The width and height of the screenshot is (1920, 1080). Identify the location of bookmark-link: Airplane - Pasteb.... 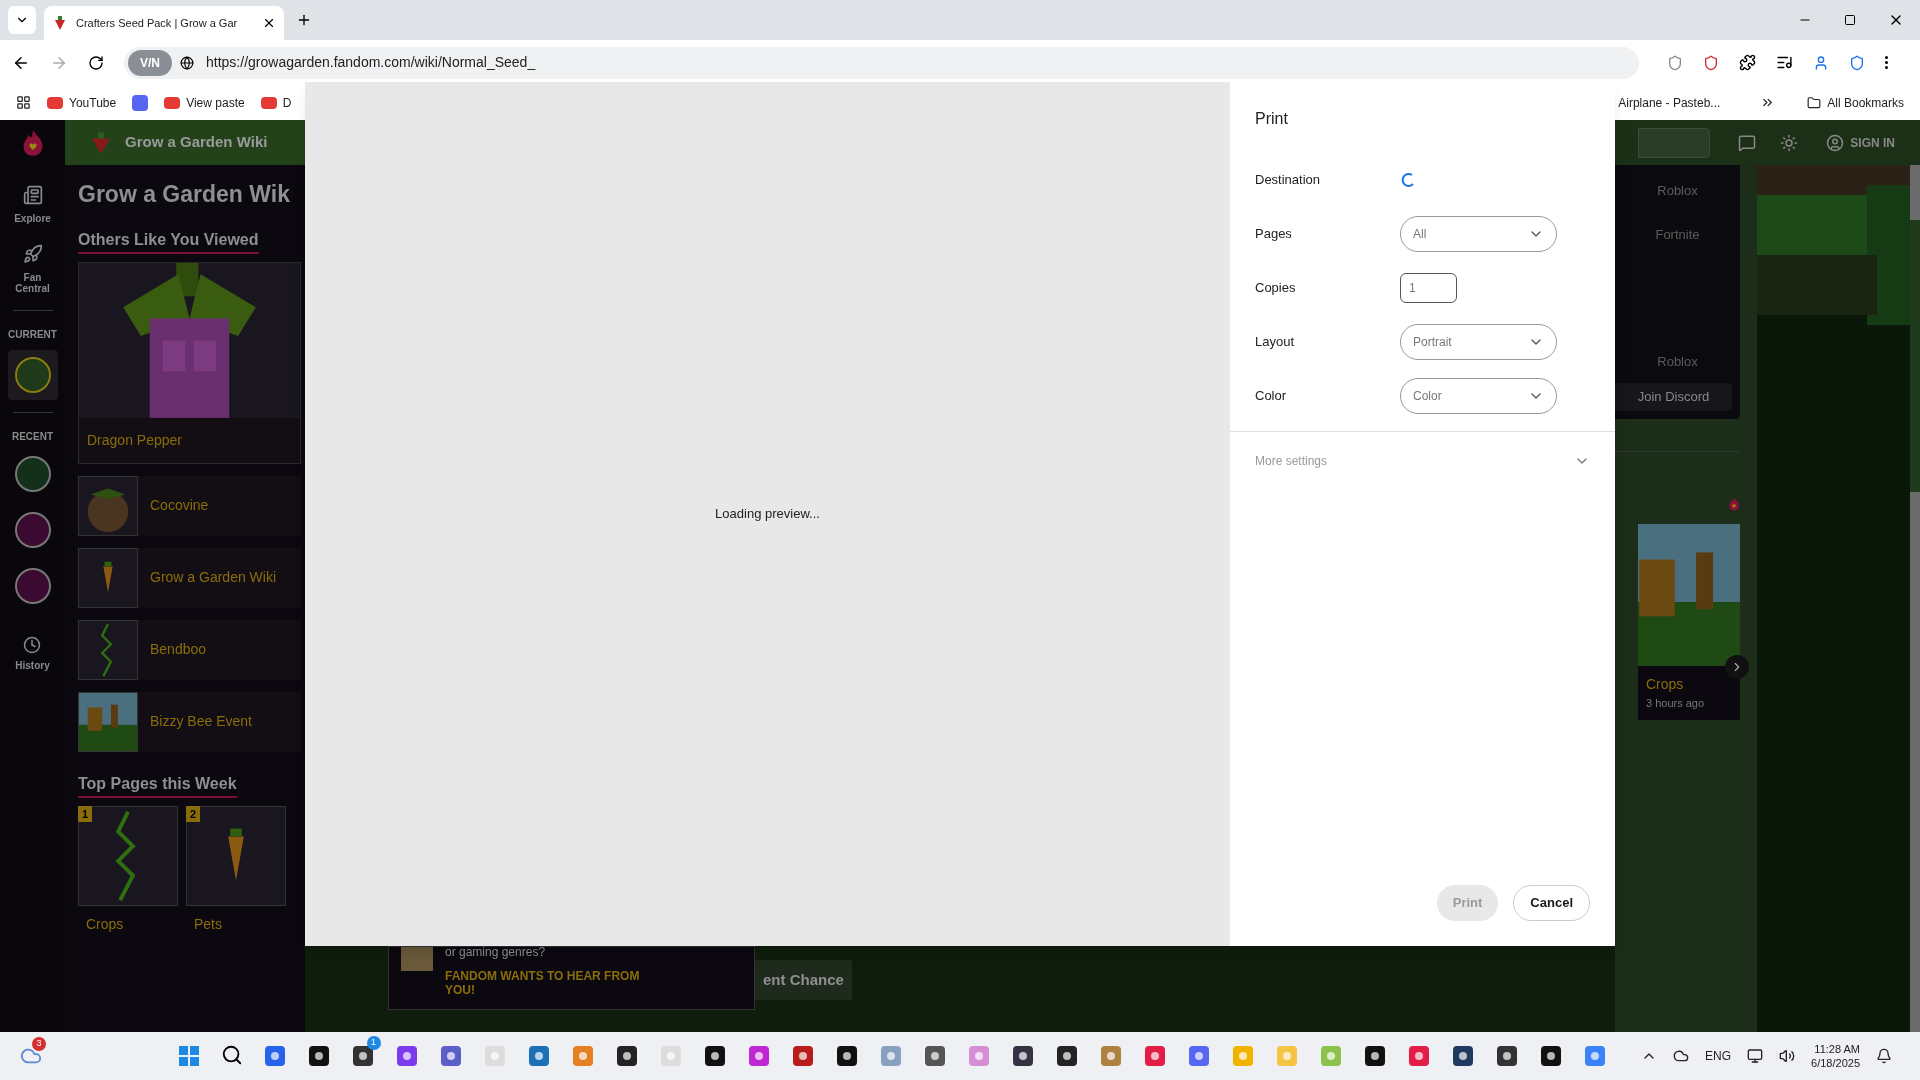
(1669, 102).